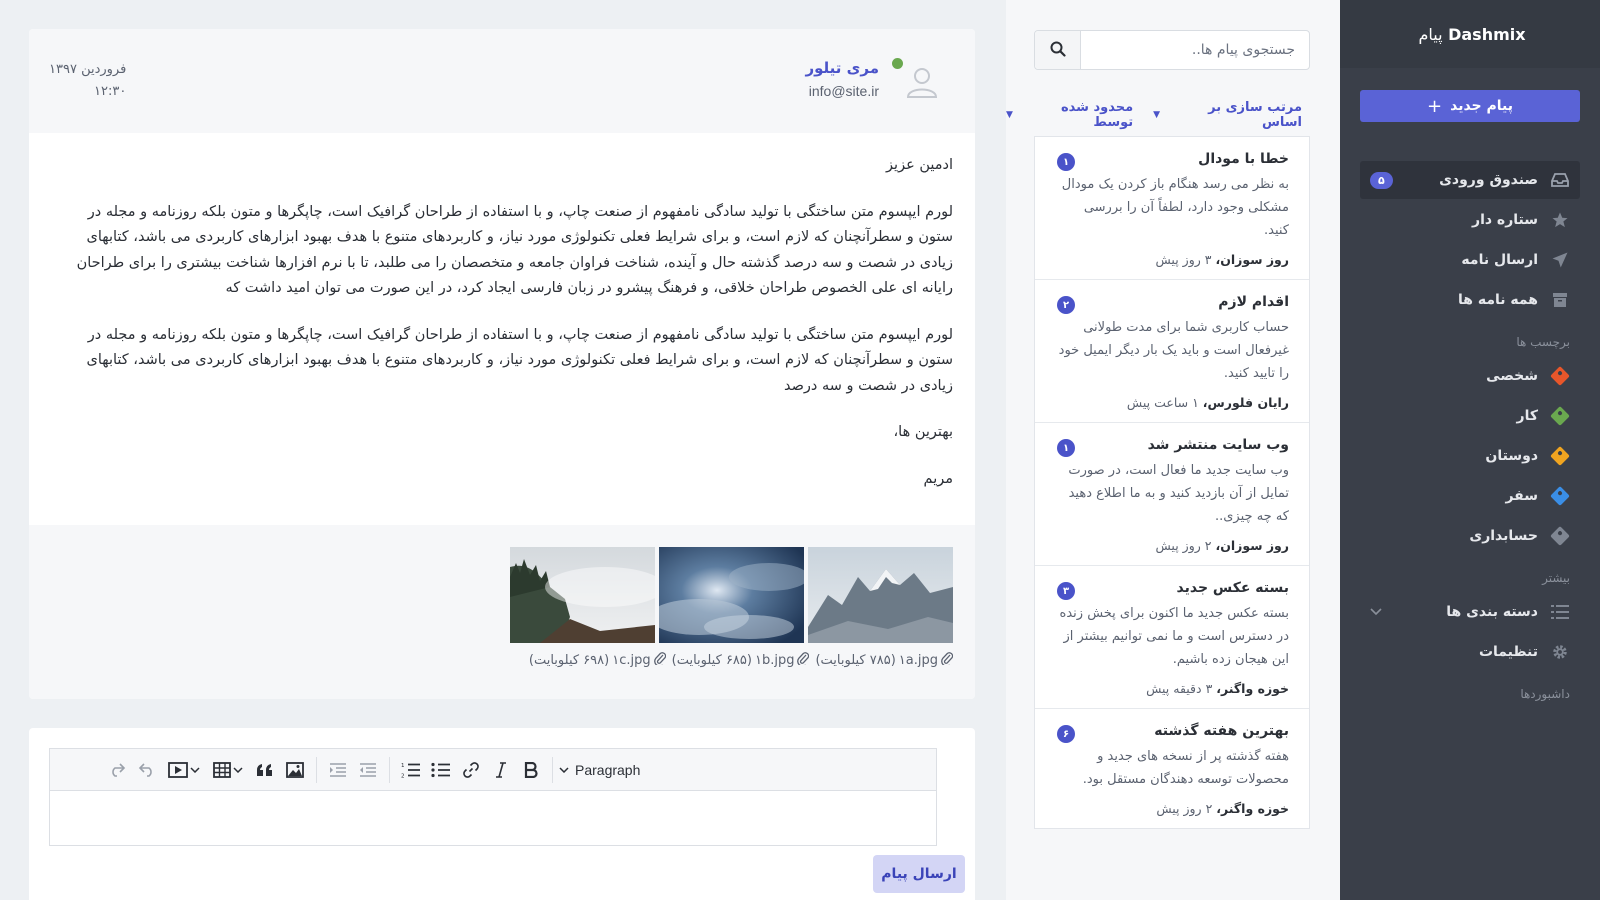  I want to click on outdent-button, so click(368, 770).